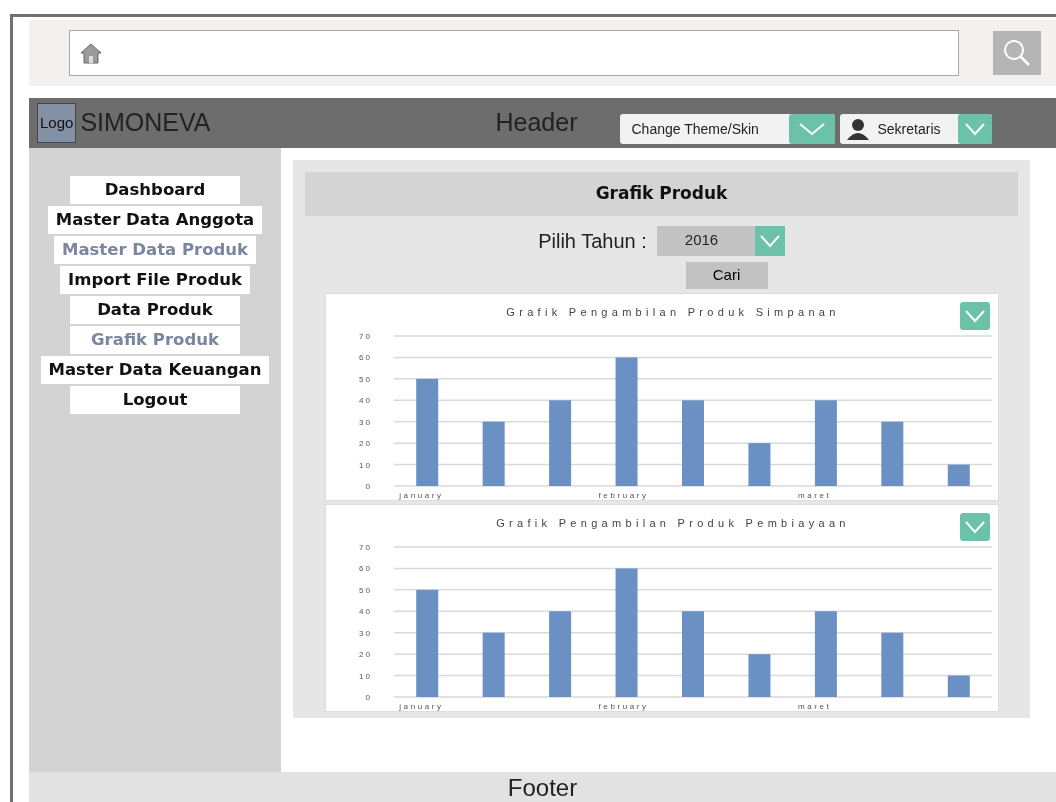 The width and height of the screenshot is (1056, 802). What do you see at coordinates (145, 123) in the screenshot?
I see `app-name: SIMONEVA` at bounding box center [145, 123].